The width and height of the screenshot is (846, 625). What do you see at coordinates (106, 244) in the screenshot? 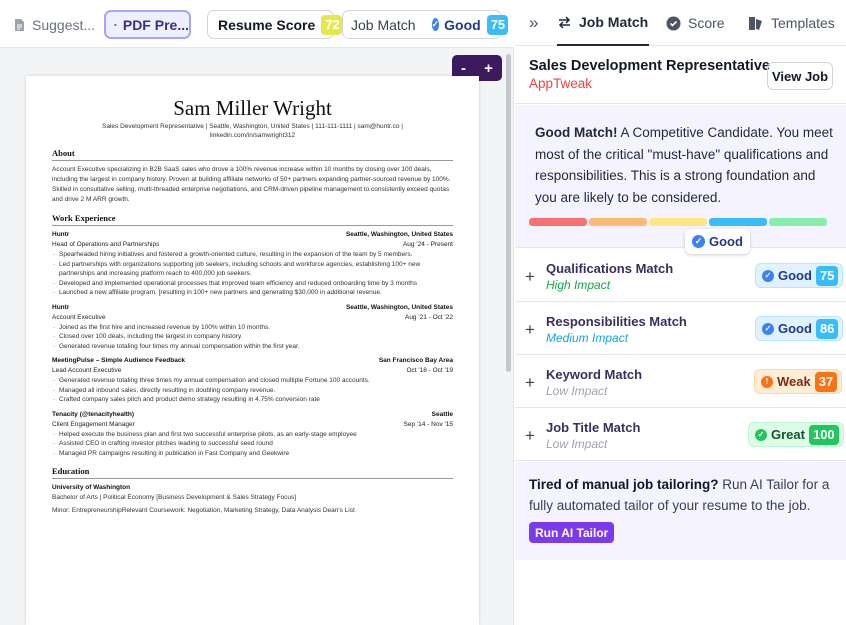
I see `job-role: Head of Operations and Partnerships` at bounding box center [106, 244].